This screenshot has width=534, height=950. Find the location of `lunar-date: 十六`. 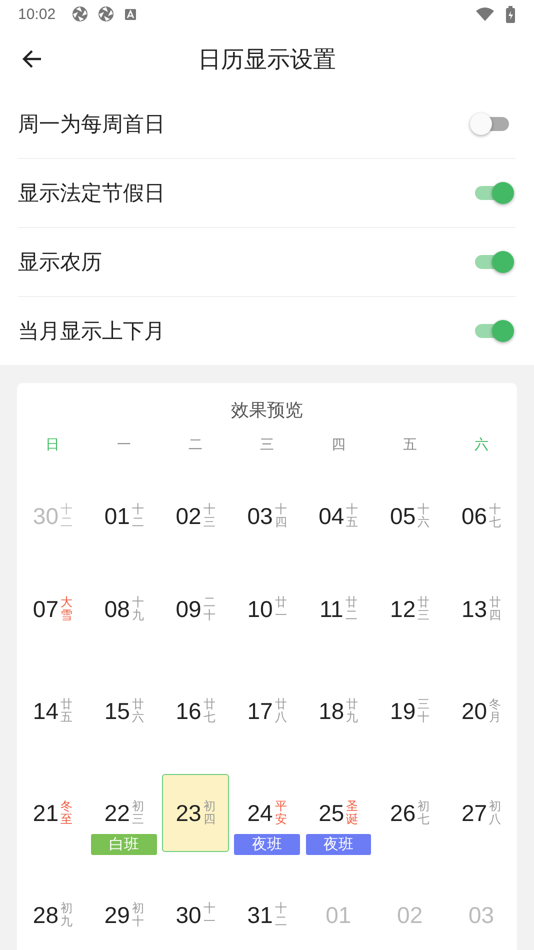

lunar-date: 十六 is located at coordinates (424, 516).